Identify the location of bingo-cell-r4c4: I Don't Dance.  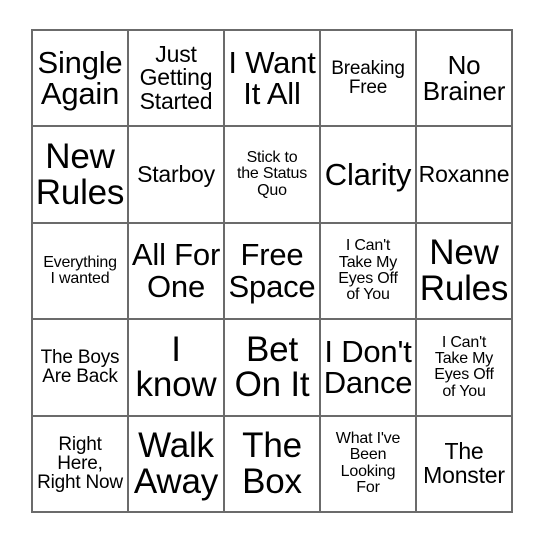
(369, 368).